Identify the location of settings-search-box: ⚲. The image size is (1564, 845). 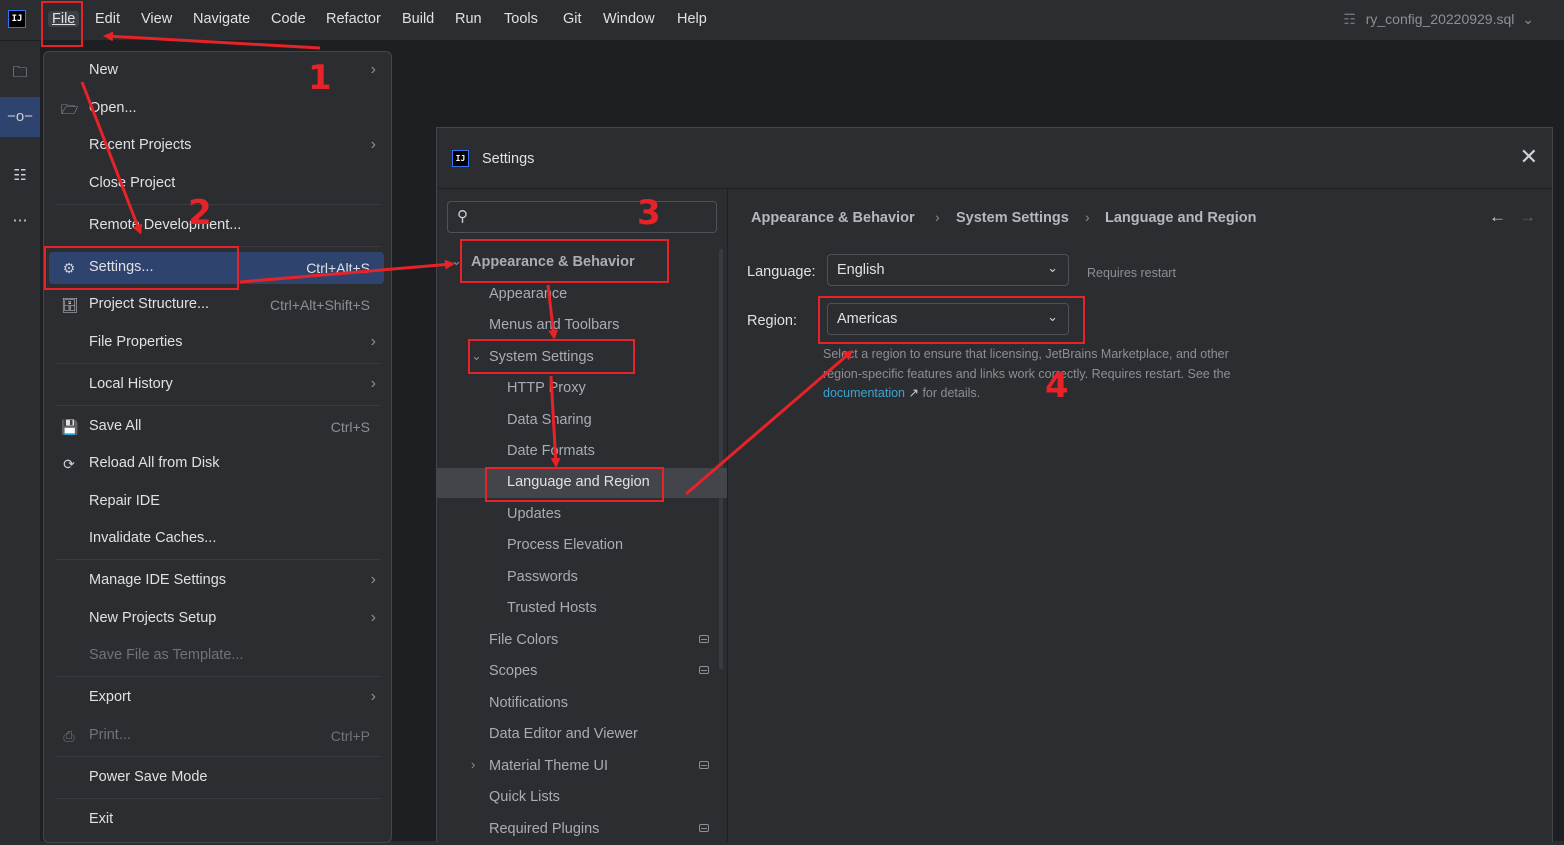
(582, 217).